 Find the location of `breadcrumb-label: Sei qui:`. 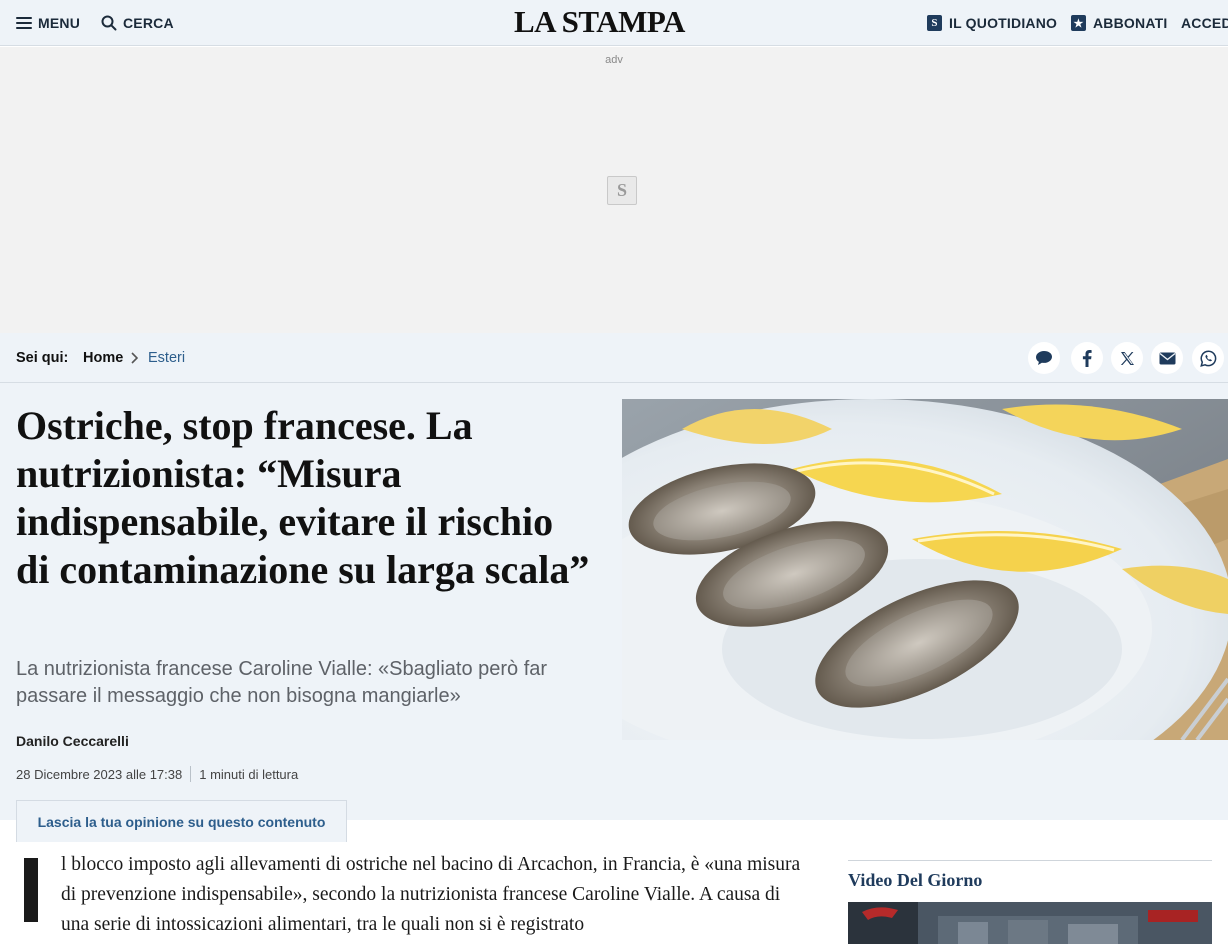

breadcrumb-label: Sei qui: is located at coordinates (42, 358).